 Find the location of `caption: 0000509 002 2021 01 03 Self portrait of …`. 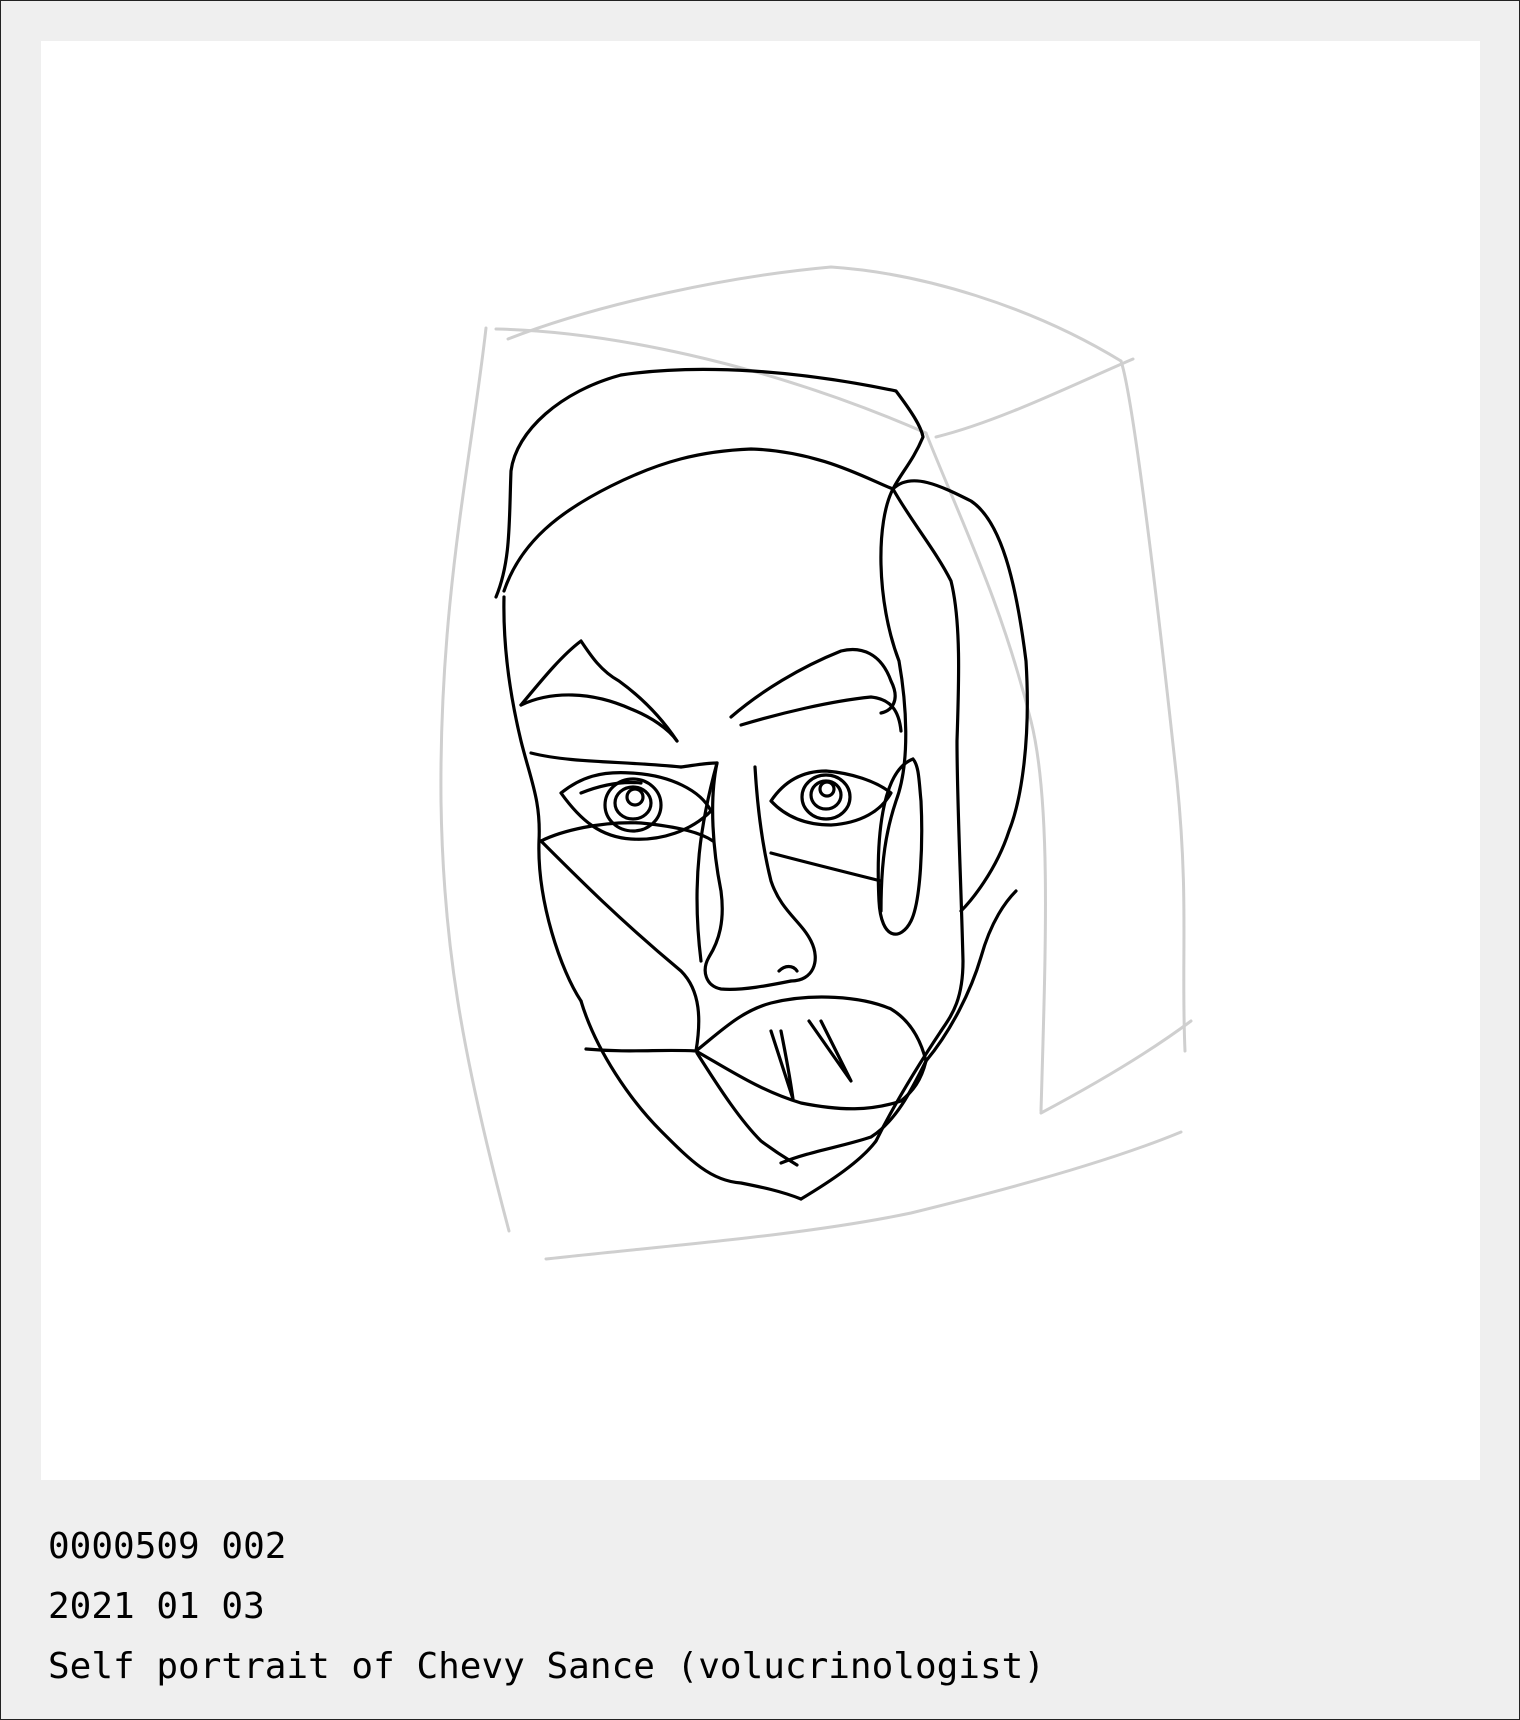

caption: 0000509 002 2021 01 03 Self portrait of … is located at coordinates (763, 1607).